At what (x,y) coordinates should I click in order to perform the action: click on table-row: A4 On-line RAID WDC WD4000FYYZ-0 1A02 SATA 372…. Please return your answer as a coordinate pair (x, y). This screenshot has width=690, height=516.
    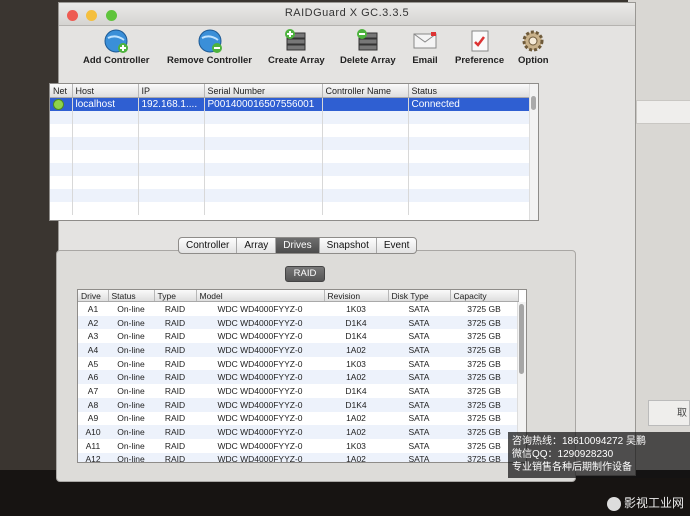
    Looking at the image, I should click on (298, 350).